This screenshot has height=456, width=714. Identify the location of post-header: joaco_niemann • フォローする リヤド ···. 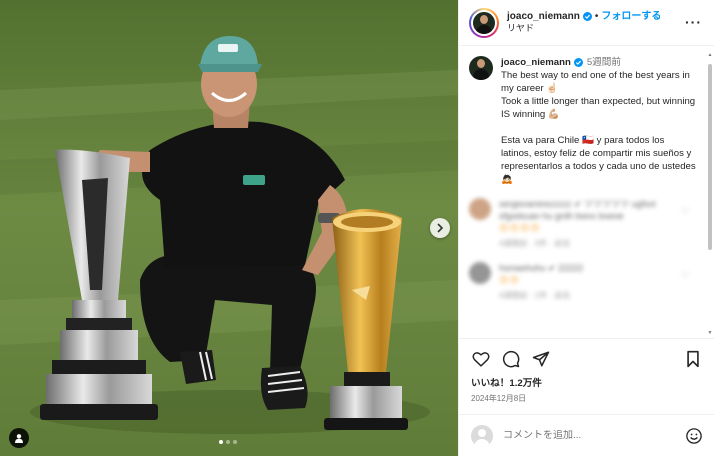
(586, 23).